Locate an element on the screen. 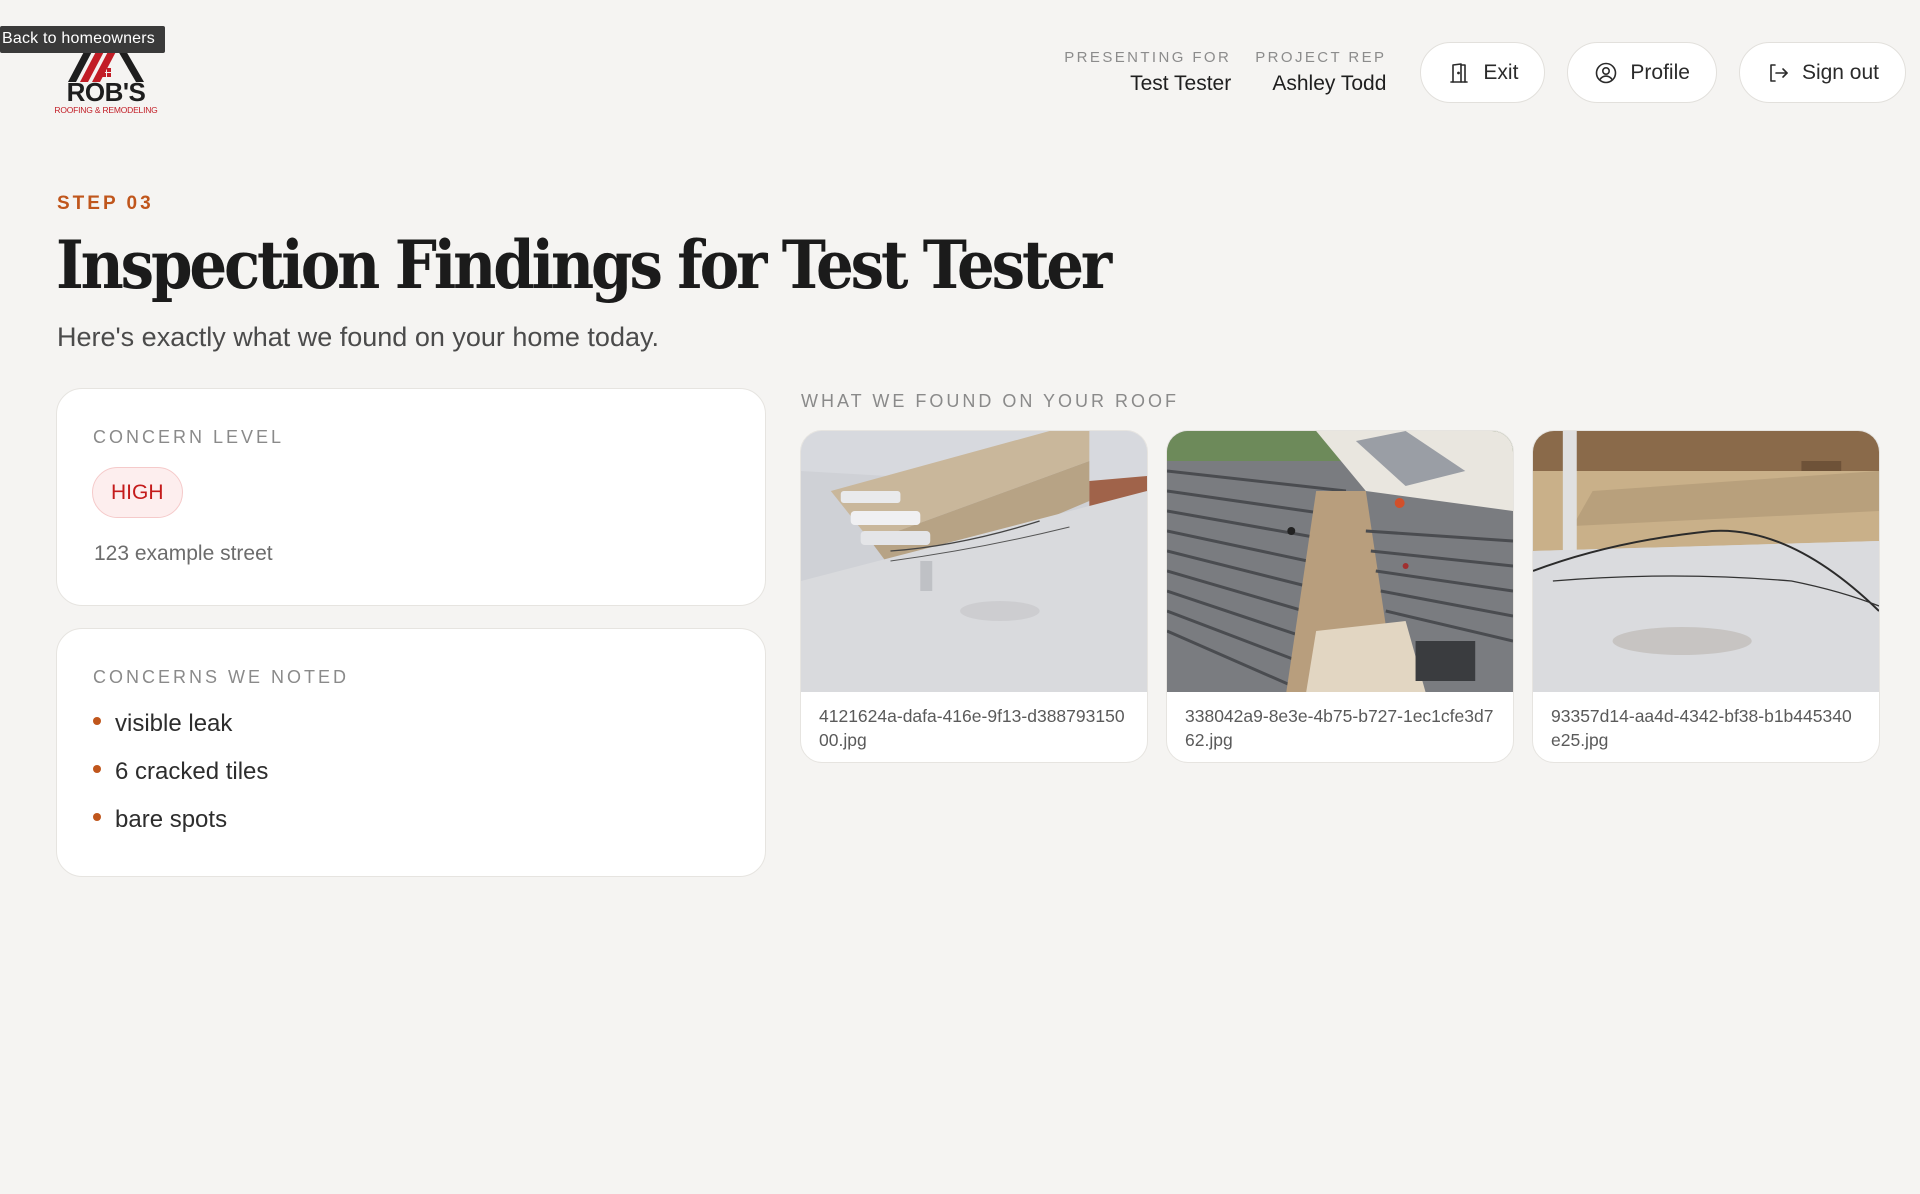 The image size is (1920, 1194). logout-icon is located at coordinates (1778, 73).